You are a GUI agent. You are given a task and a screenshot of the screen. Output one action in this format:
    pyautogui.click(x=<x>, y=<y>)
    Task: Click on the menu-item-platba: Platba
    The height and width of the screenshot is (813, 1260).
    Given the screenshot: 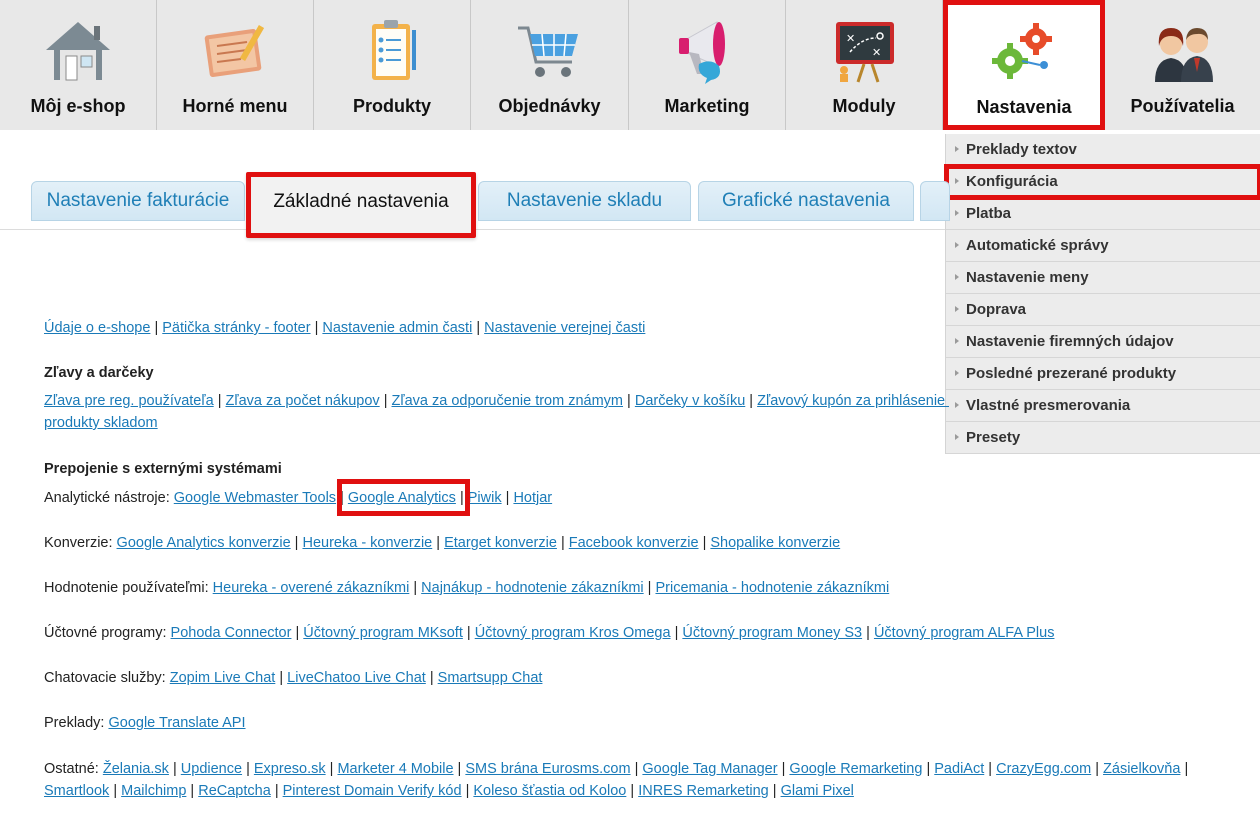 What is the action you would take?
    pyautogui.click(x=1103, y=214)
    